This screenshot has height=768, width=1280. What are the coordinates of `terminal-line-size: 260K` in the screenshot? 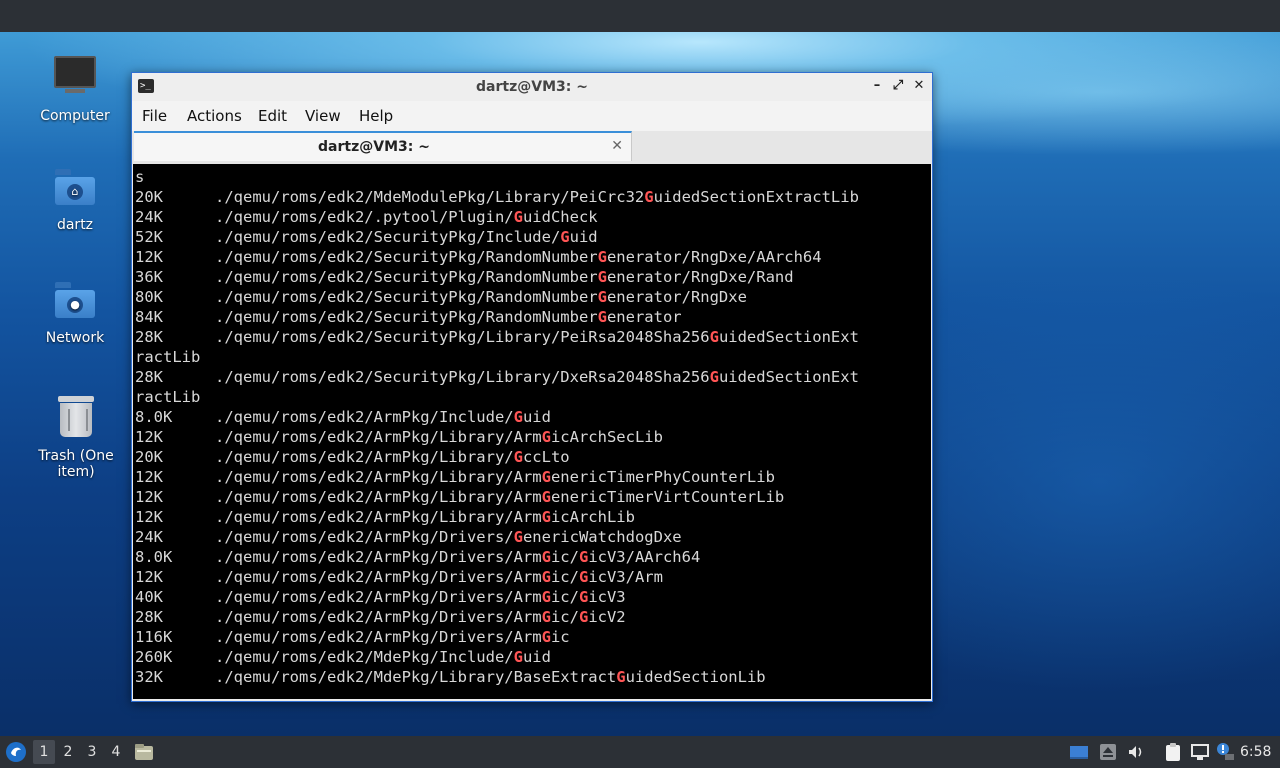 It's located at (154, 657).